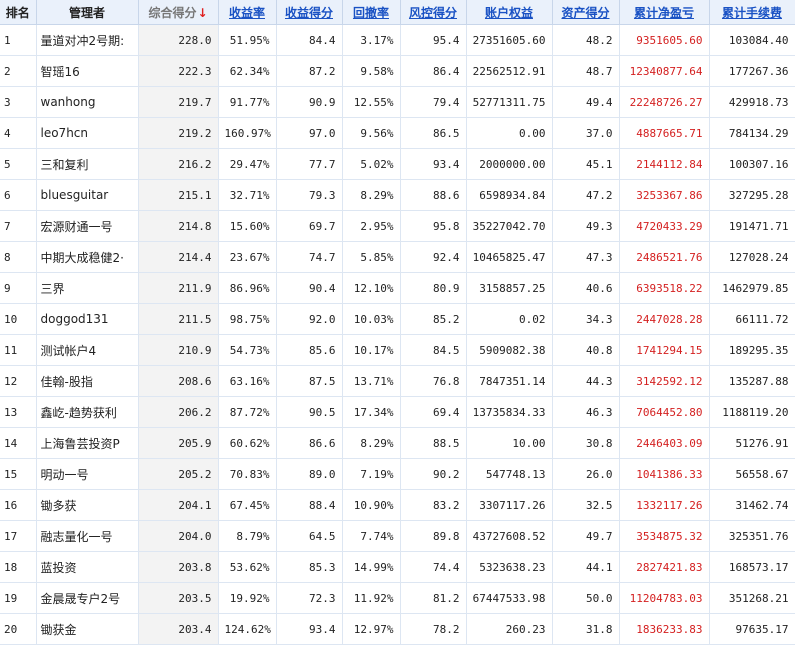  I want to click on cell-manager: bluesguitar, so click(87, 195).